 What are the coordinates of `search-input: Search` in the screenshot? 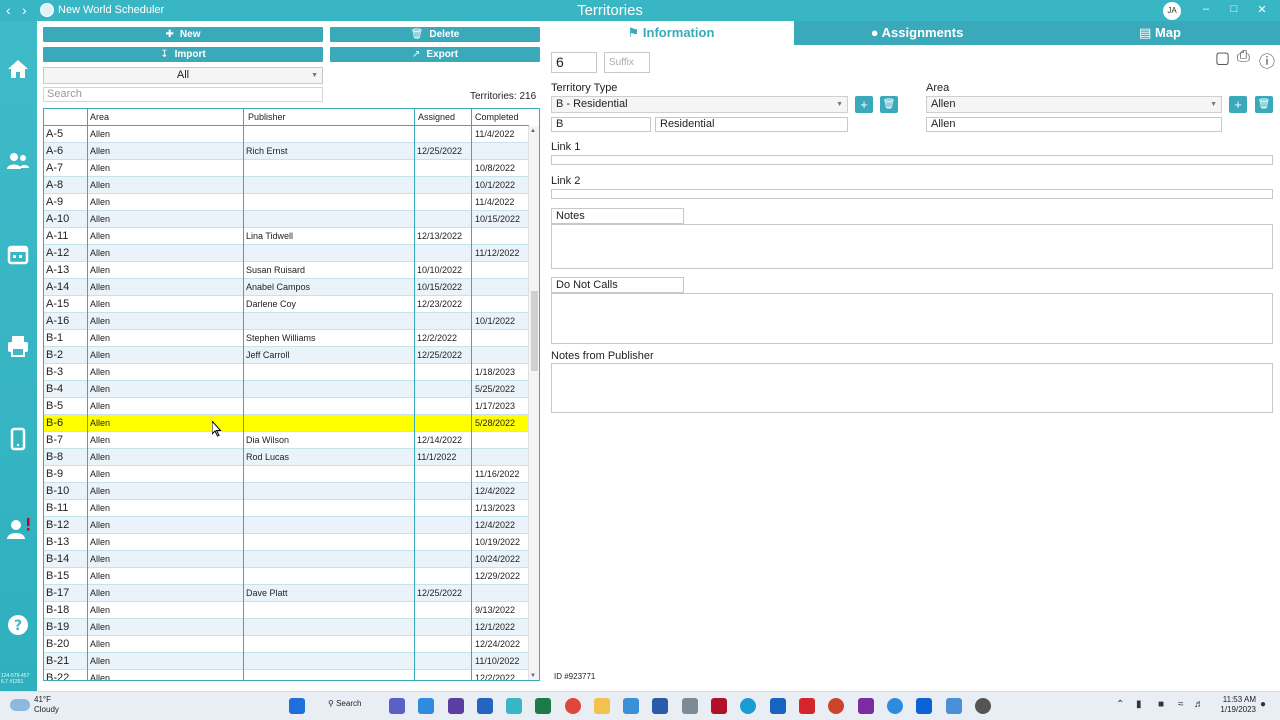 It's located at (183, 94).